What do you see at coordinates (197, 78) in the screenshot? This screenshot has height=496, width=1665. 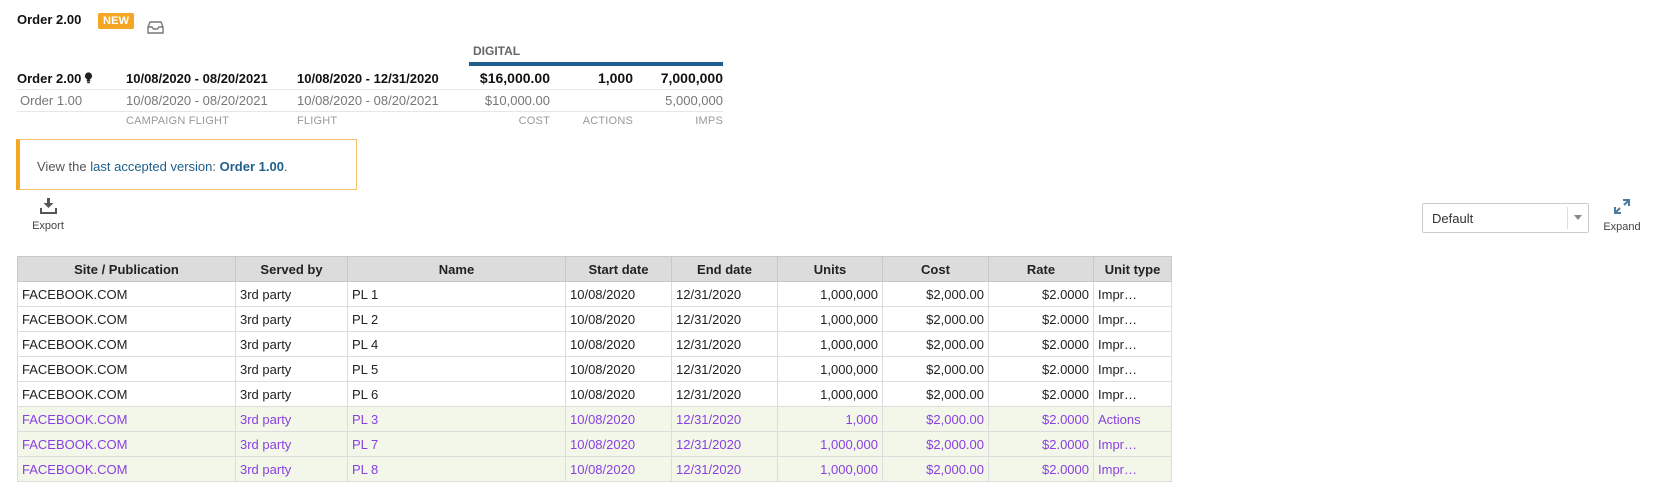 I see `current-campaign-flight: 10/08/2020 - 08/20/2021` at bounding box center [197, 78].